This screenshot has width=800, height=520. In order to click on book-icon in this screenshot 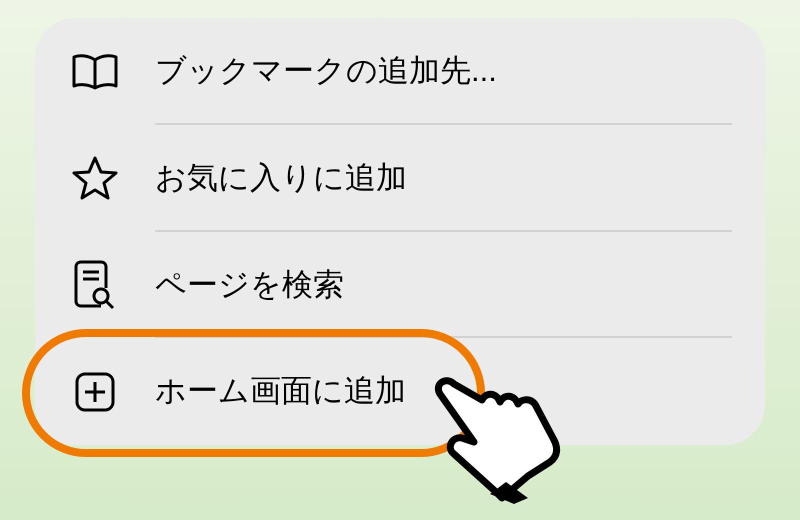, I will do `click(95, 71)`.